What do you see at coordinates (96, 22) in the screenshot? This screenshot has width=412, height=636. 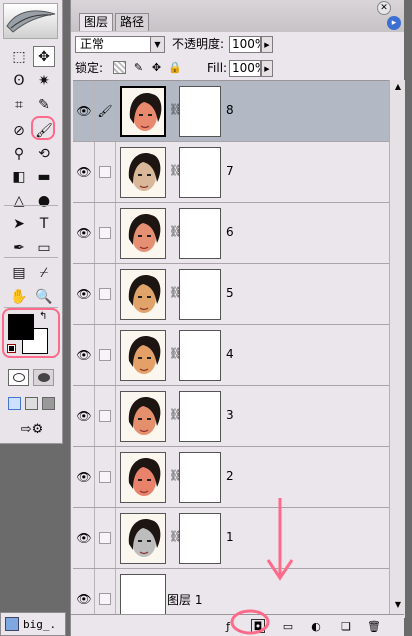 I see `tab-layers: 图层` at bounding box center [96, 22].